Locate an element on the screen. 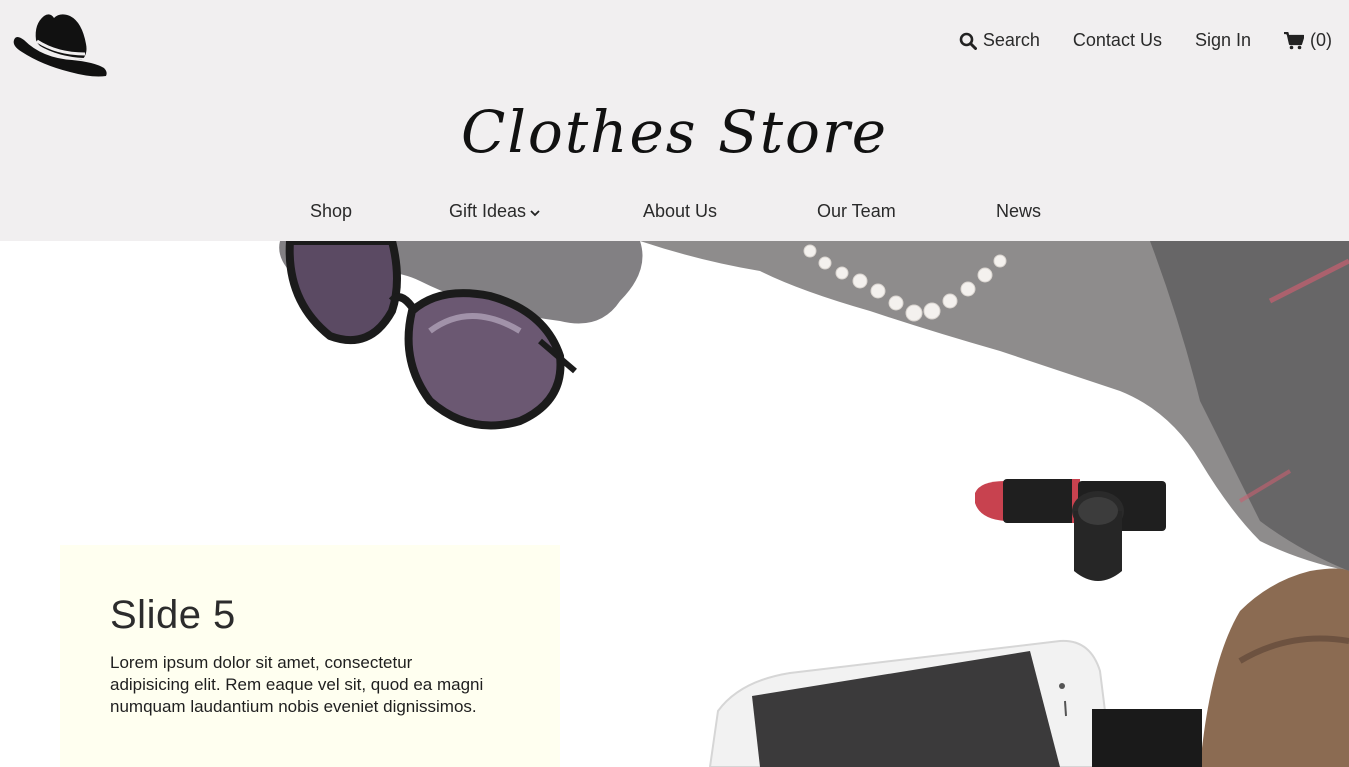 This screenshot has height=767, width=1349. nav-item-about-us: About Us is located at coordinates (680, 211).